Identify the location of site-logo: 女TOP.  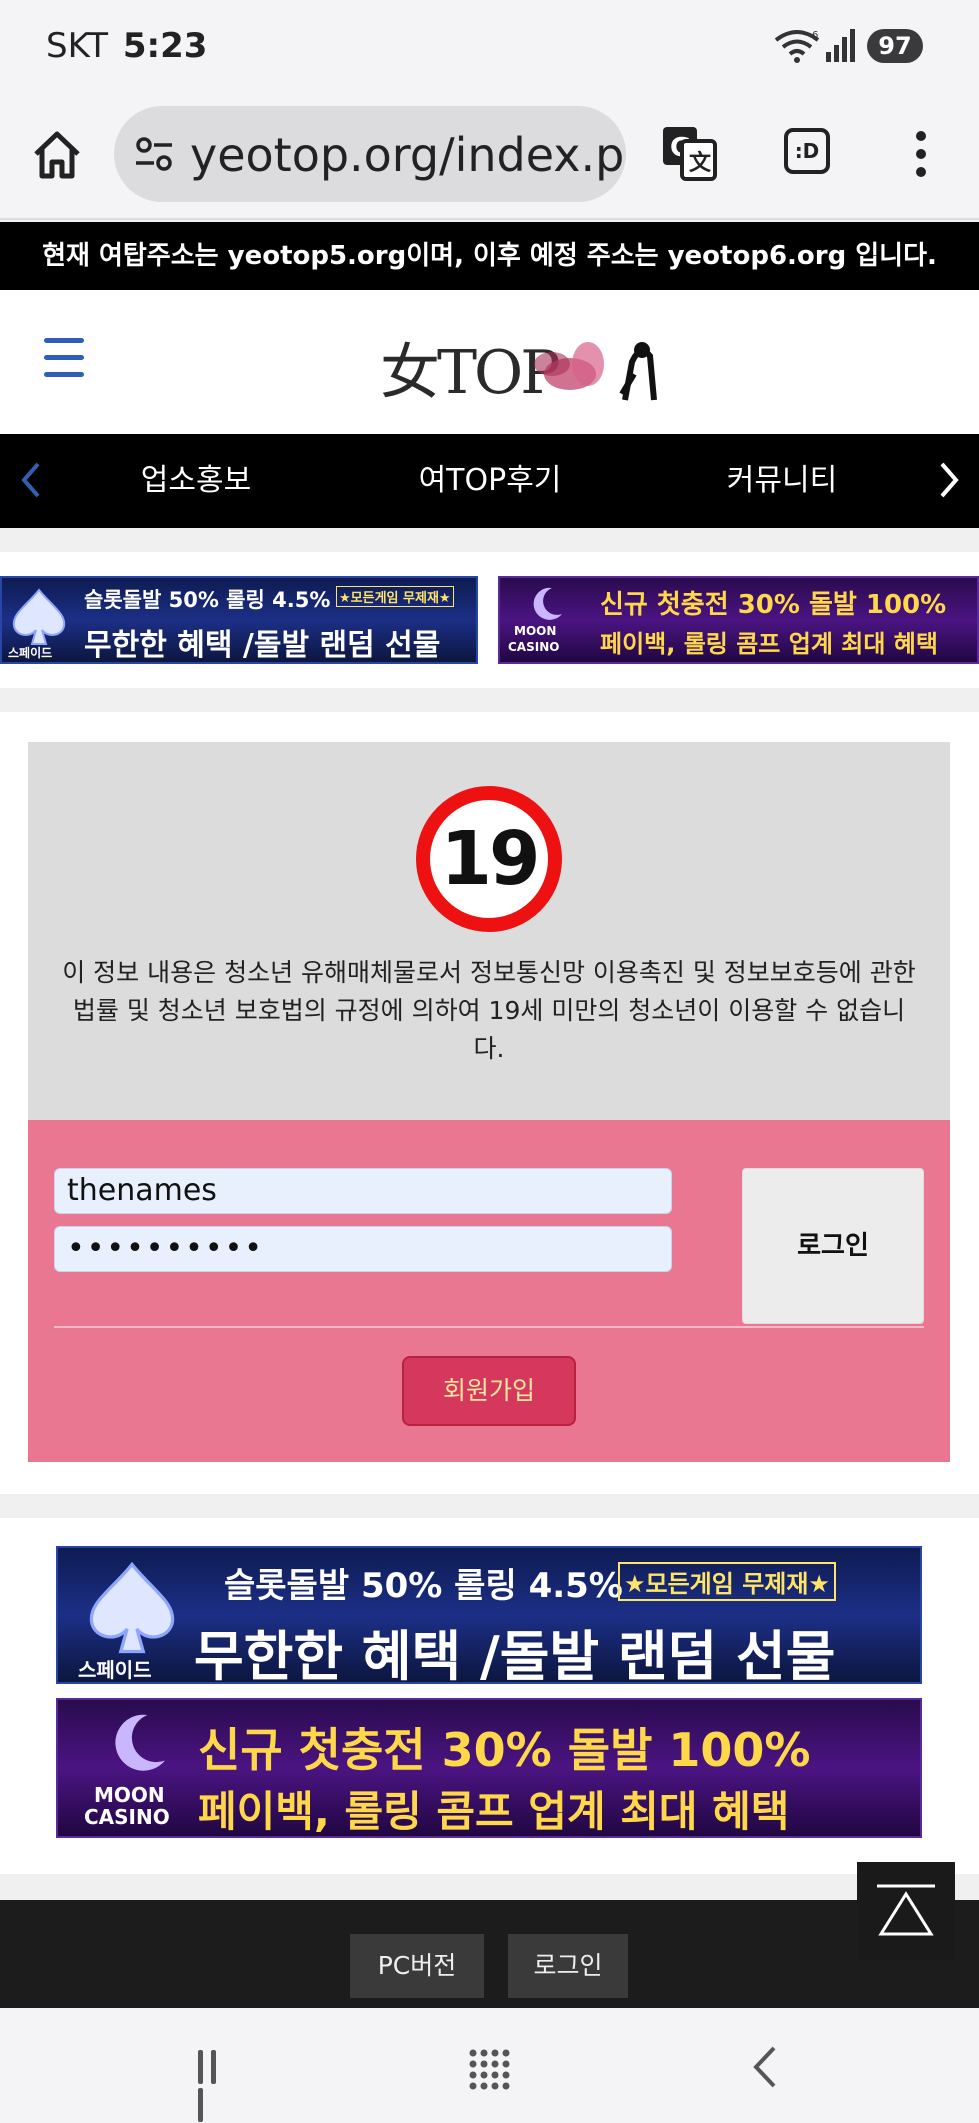
(520, 366).